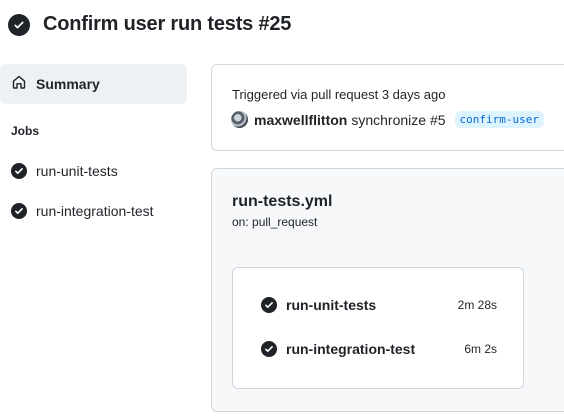 The image size is (564, 417). I want to click on home-icon, so click(19, 84).